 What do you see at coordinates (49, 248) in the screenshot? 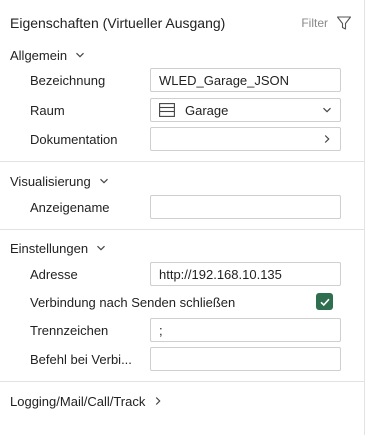
I see `section-einstellungen-label: Einstellungen` at bounding box center [49, 248].